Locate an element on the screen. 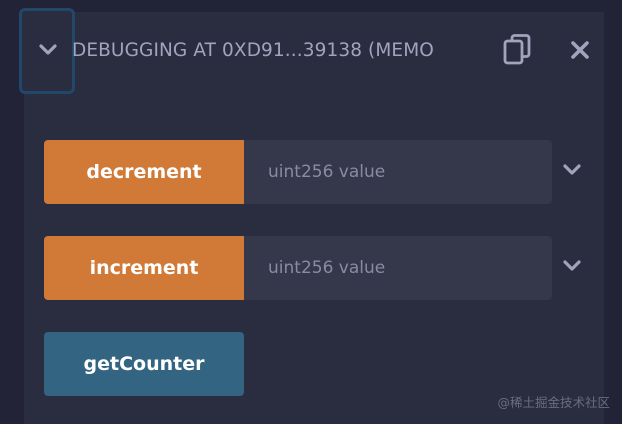 The height and width of the screenshot is (424, 622). watermark-text: @稀土掘金技术社区 is located at coordinates (553, 402).